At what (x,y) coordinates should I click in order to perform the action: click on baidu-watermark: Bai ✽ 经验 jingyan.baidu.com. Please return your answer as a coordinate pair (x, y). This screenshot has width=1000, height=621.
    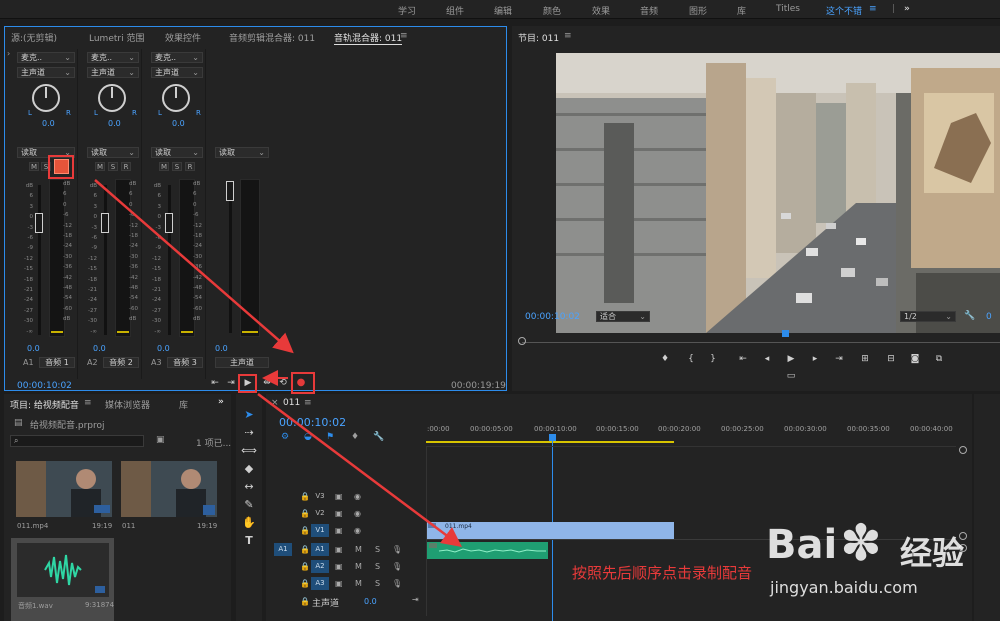
    Looking at the image, I should click on (881, 562).